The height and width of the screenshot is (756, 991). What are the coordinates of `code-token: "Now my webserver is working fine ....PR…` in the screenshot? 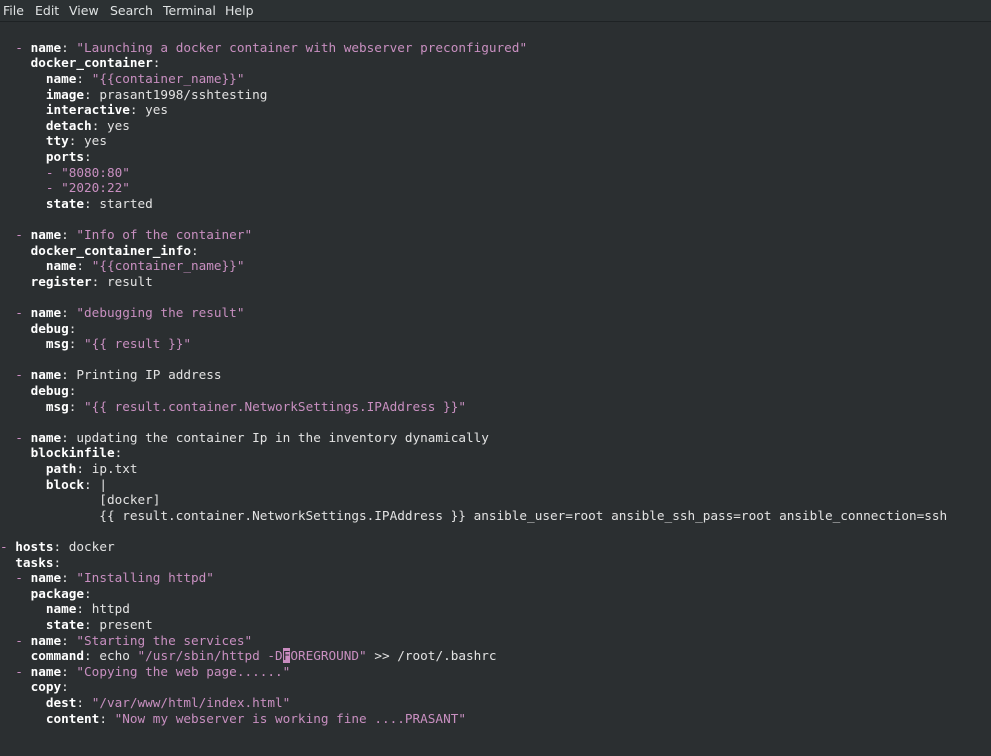 It's located at (290, 718).